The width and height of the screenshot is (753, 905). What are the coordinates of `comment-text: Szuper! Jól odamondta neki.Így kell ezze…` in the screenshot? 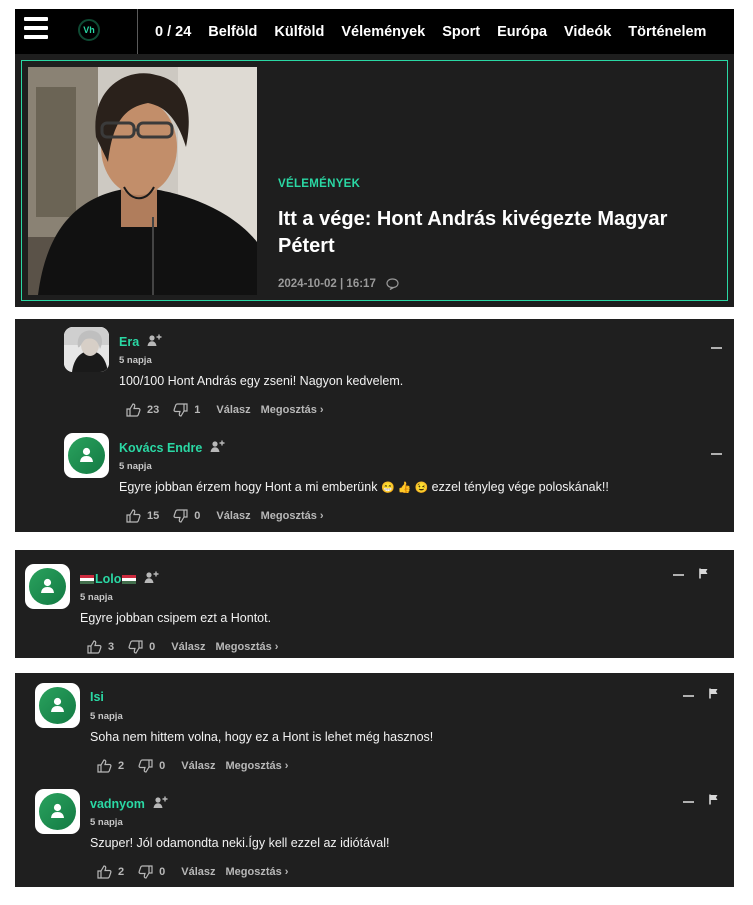 It's located at (240, 843).